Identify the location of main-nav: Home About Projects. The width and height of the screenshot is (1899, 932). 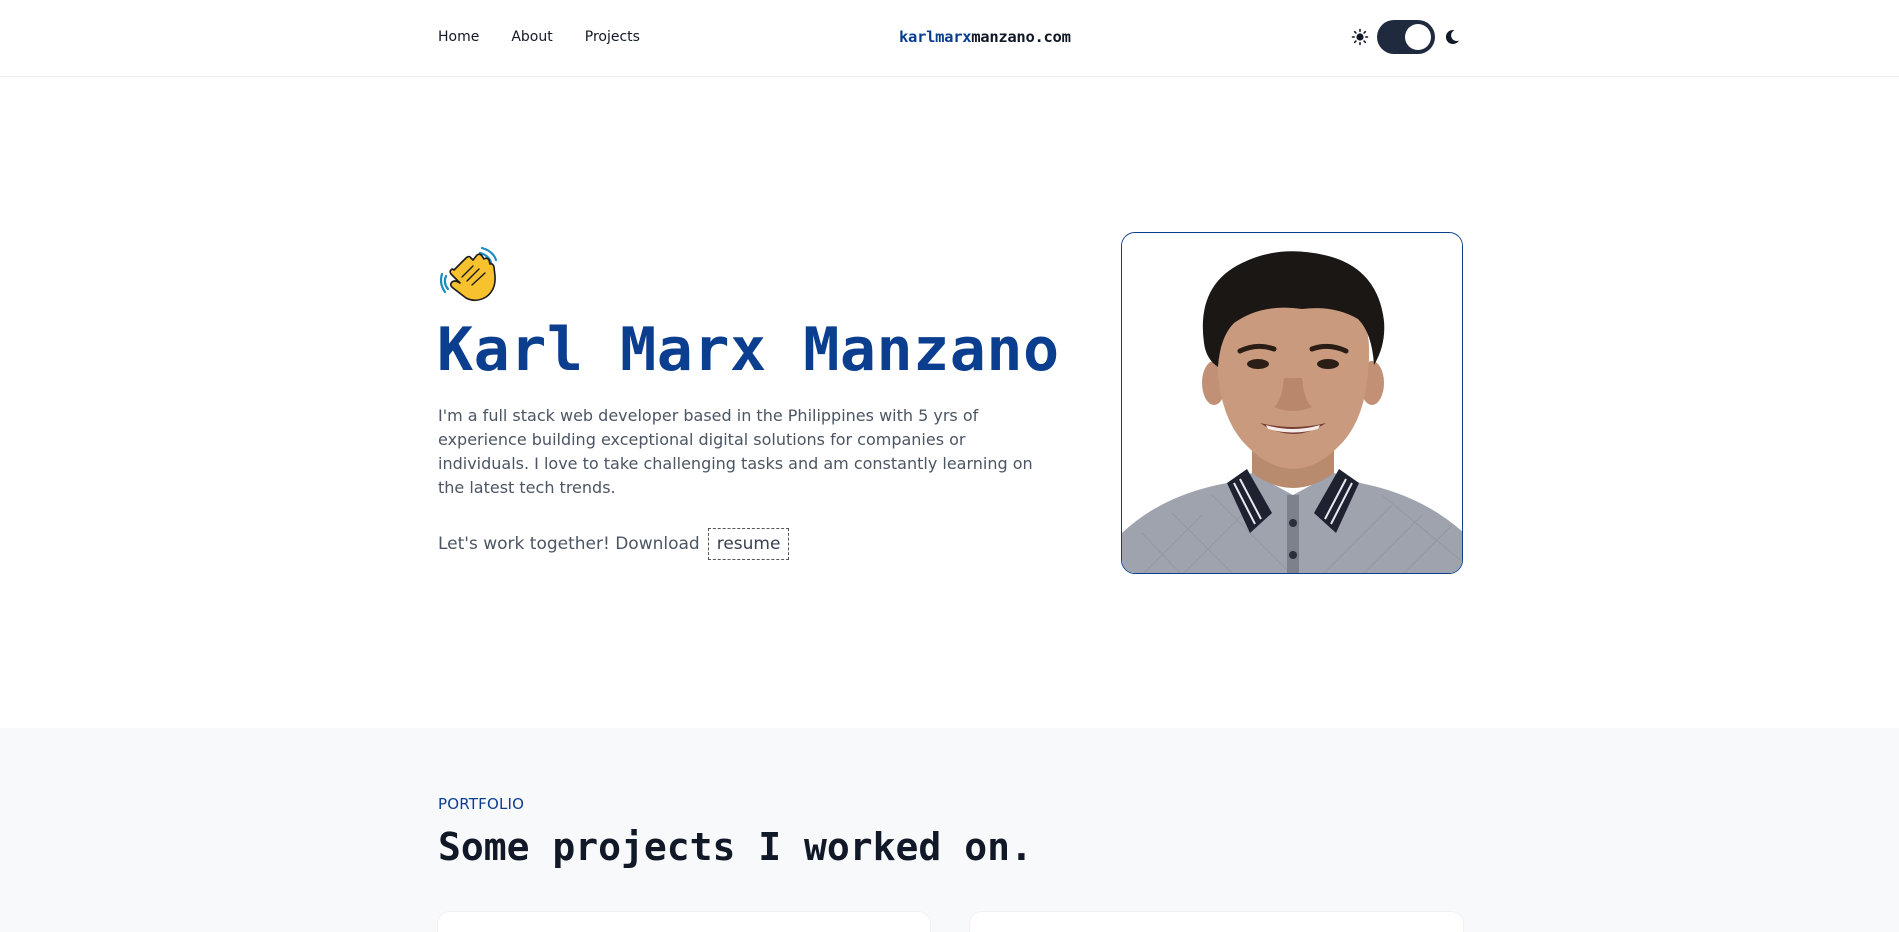
(539, 37).